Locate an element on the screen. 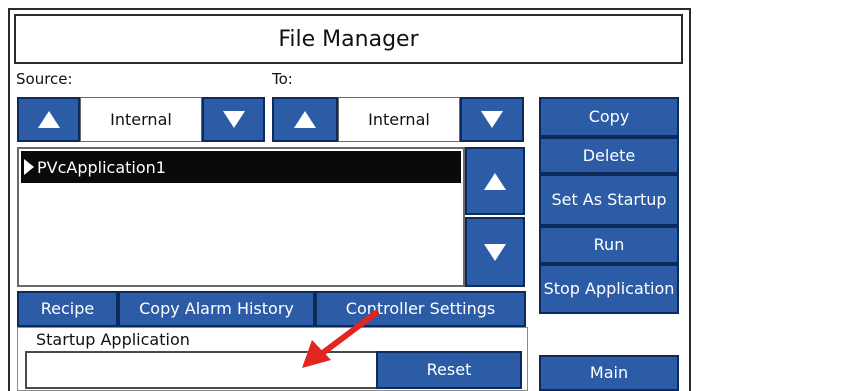  destination-drive-value: Internal is located at coordinates (399, 119).